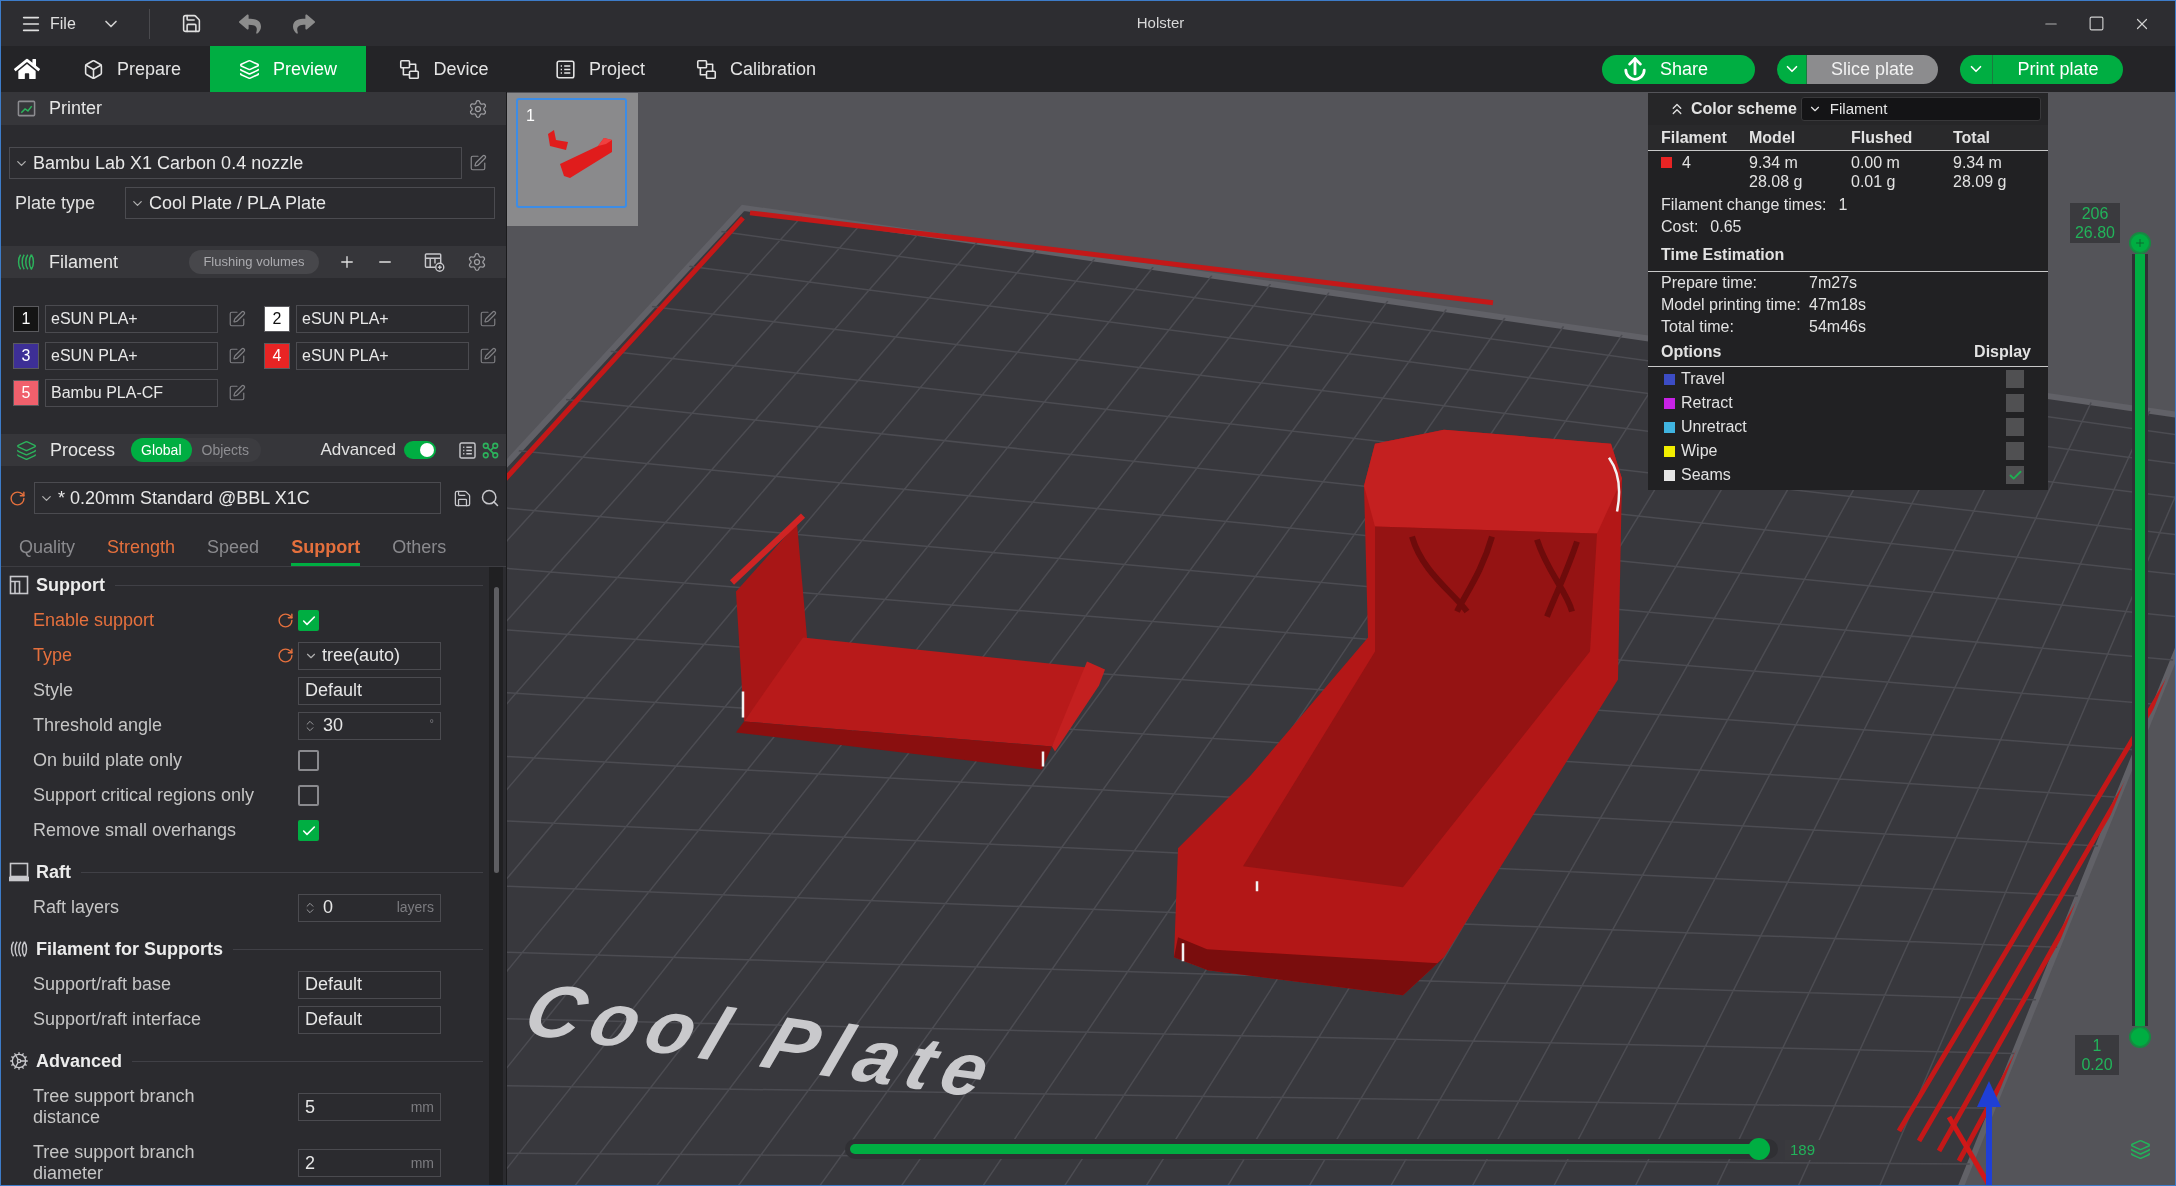  I want to click on nav-tab: Device, so click(444, 69).